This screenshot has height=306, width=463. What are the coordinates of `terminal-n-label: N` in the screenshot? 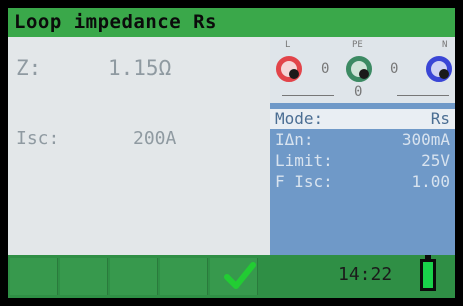 It's located at (445, 45).